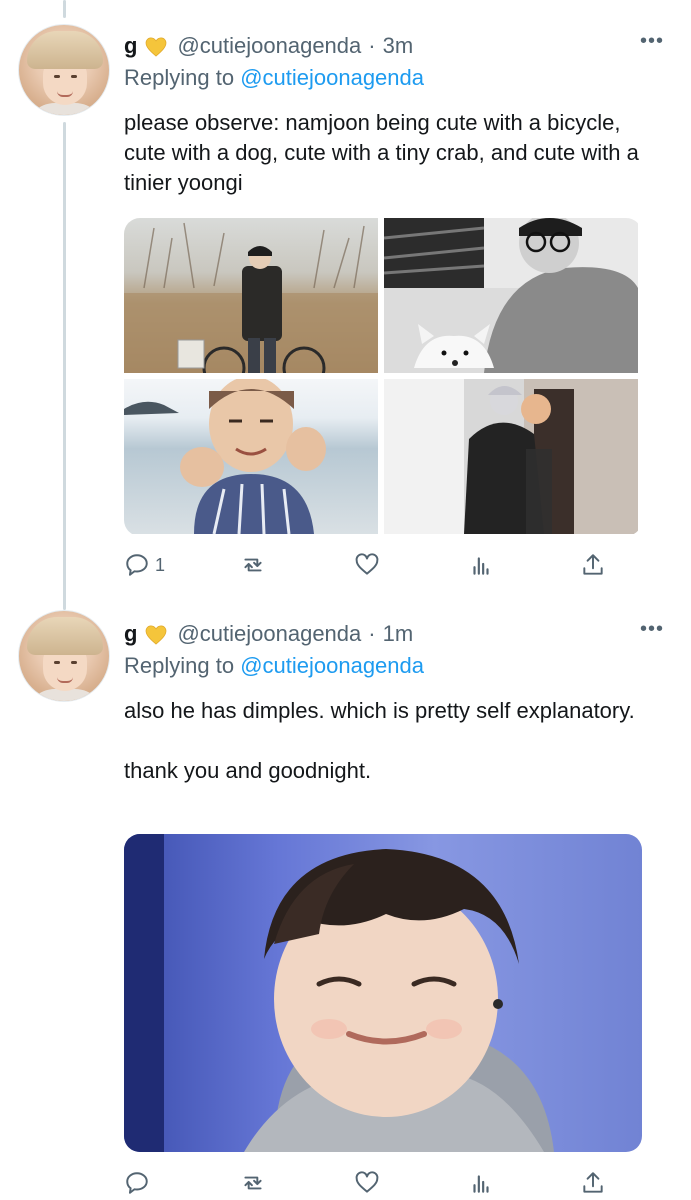  Describe the element at coordinates (160, 564) in the screenshot. I see `reply-count: 1` at that location.